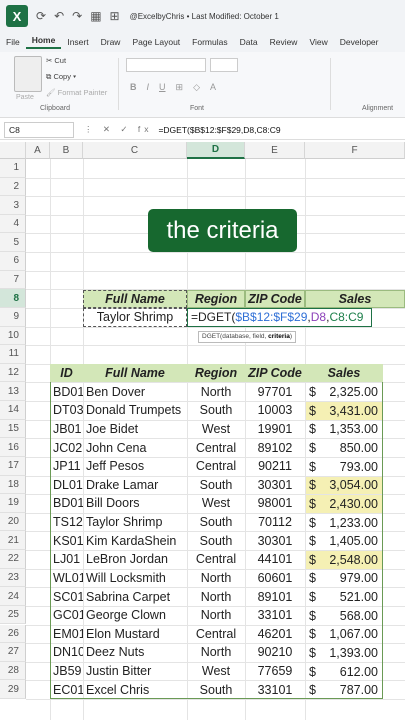 The image size is (405, 720). What do you see at coordinates (66, 410) in the screenshot?
I see `table-cell-id: DT03` at bounding box center [66, 410].